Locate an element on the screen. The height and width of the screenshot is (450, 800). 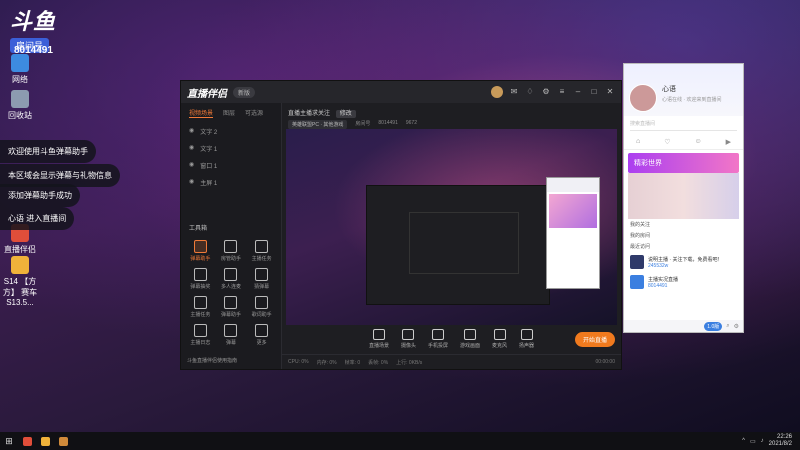
drop-status: 丢帧: 0% is located at coordinates (378, 362).